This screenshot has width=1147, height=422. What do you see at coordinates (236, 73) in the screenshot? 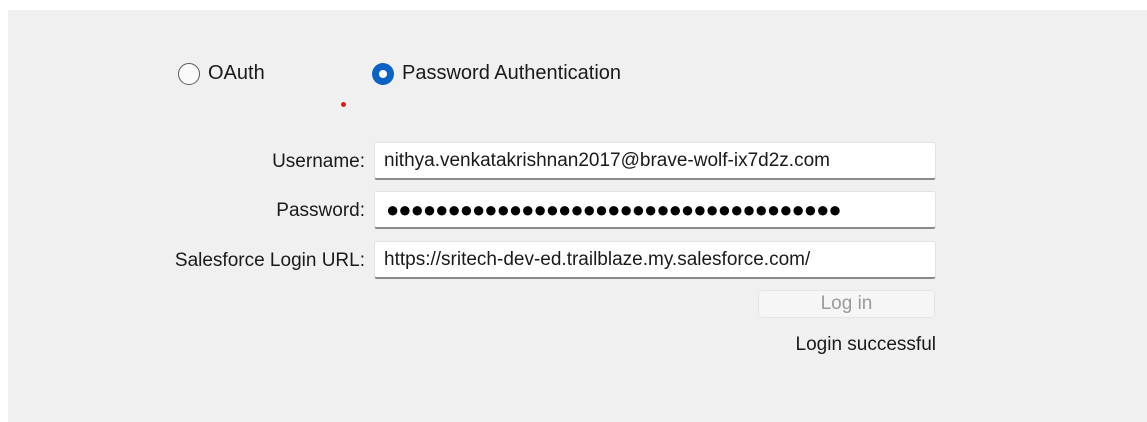
I see `oauth-radio-label: OAuth` at bounding box center [236, 73].